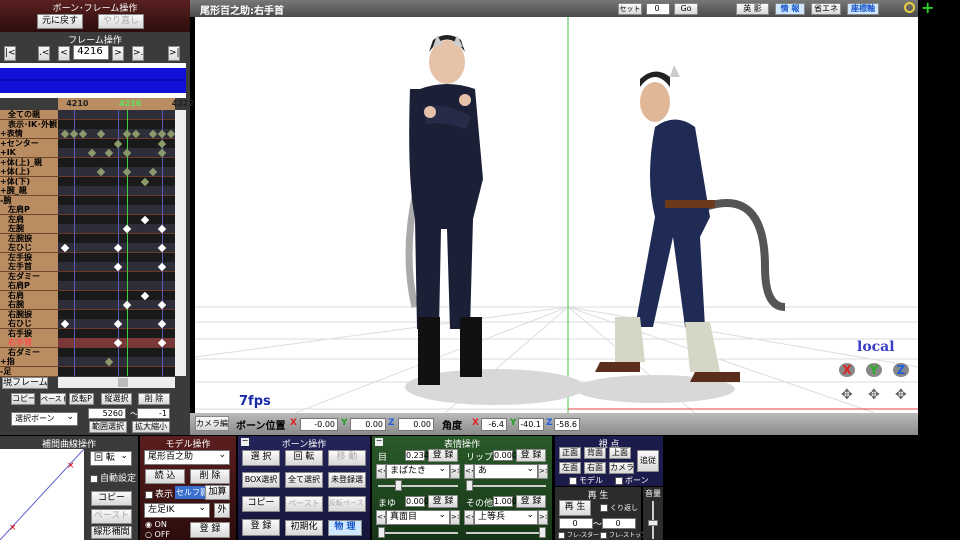 The height and width of the screenshot is (540, 960). What do you see at coordinates (29, 162) in the screenshot?
I see `timeline-row-label: +体(上)_親` at bounding box center [29, 162].